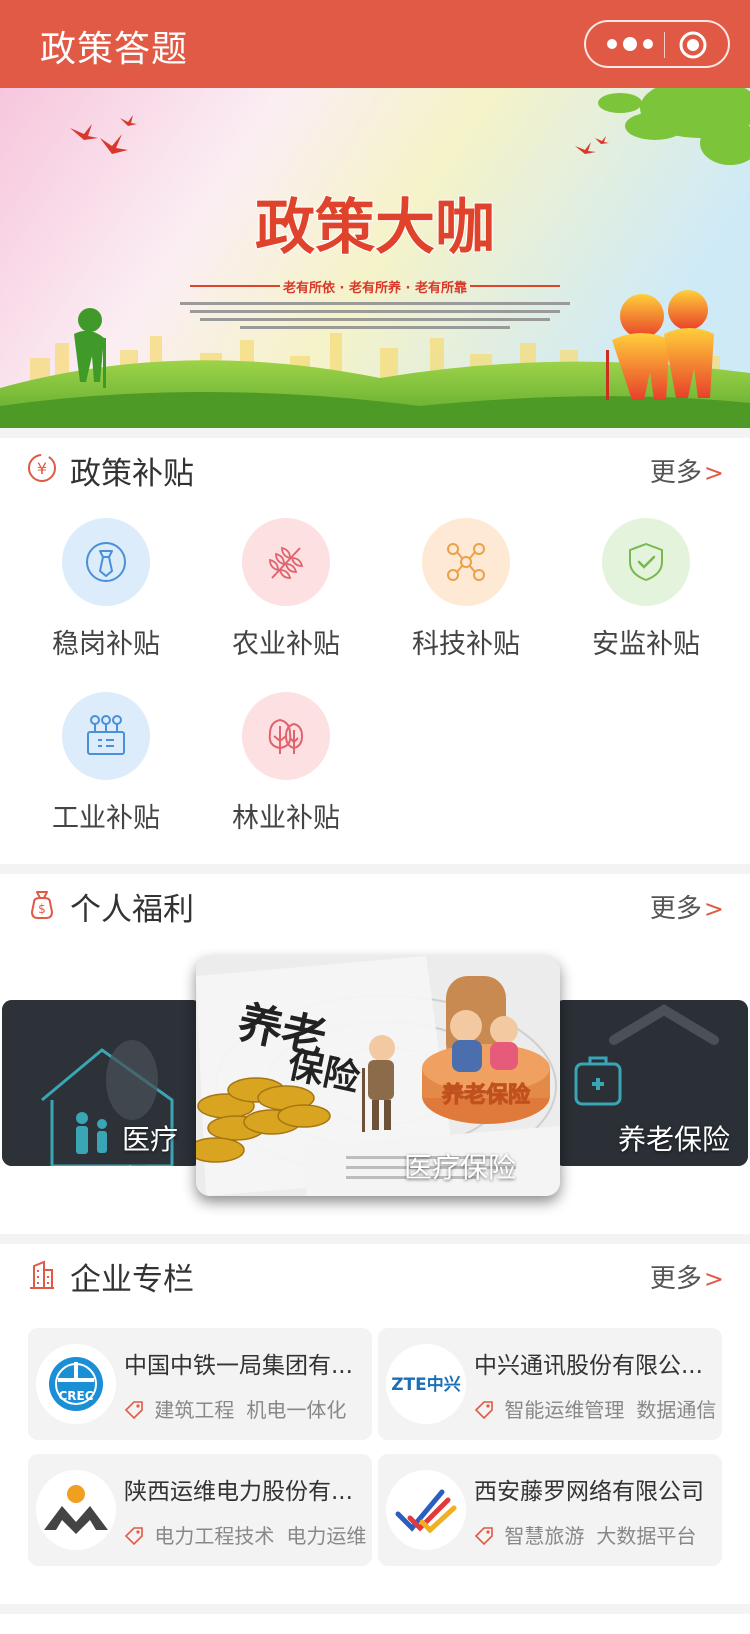 This screenshot has height=1634, width=750. Describe the element at coordinates (150, 1144) in the screenshot. I see `carousel-slide-label: 医疗保` at that location.